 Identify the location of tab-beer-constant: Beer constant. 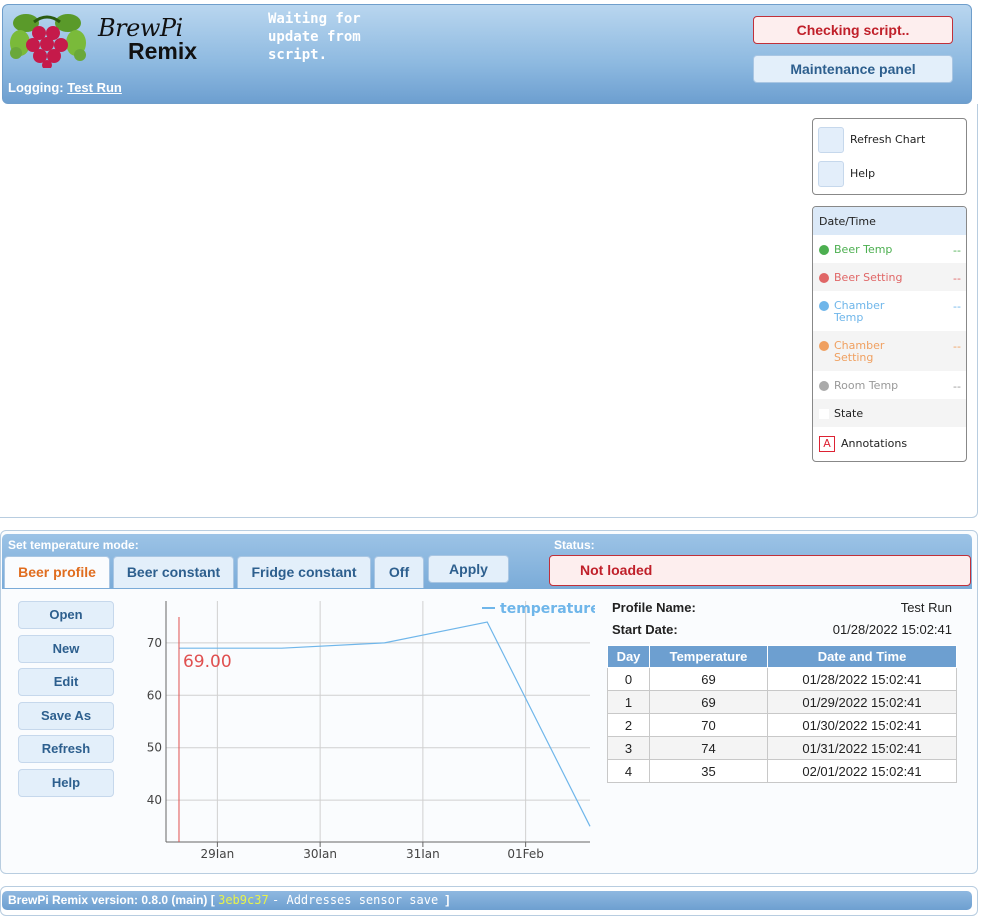
(173, 572).